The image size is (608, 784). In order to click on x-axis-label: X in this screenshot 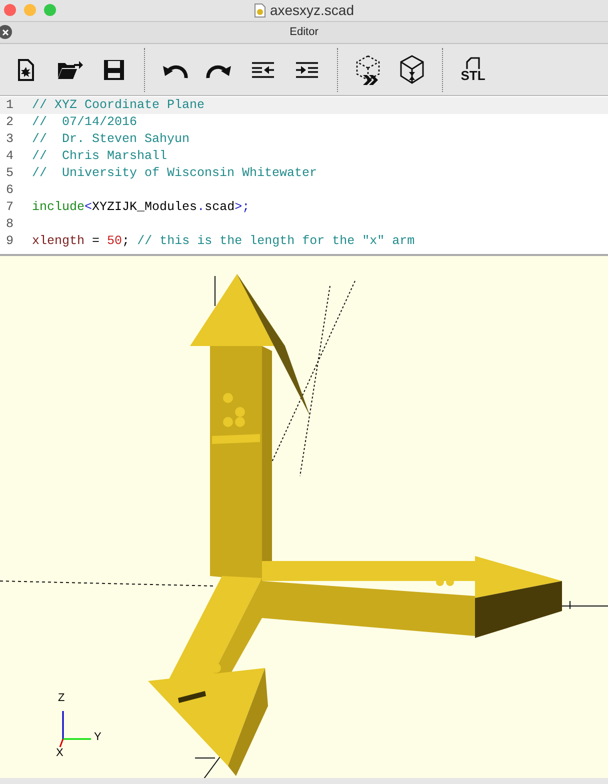, I will do `click(60, 753)`.